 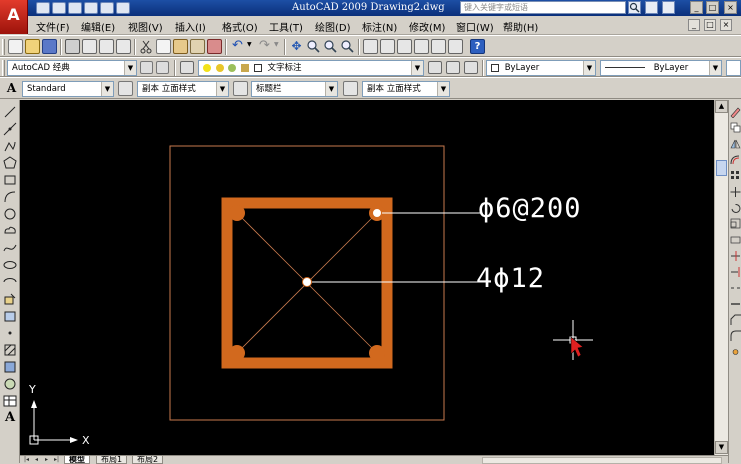 I want to click on layer-manager-icon, so click(x=187, y=67).